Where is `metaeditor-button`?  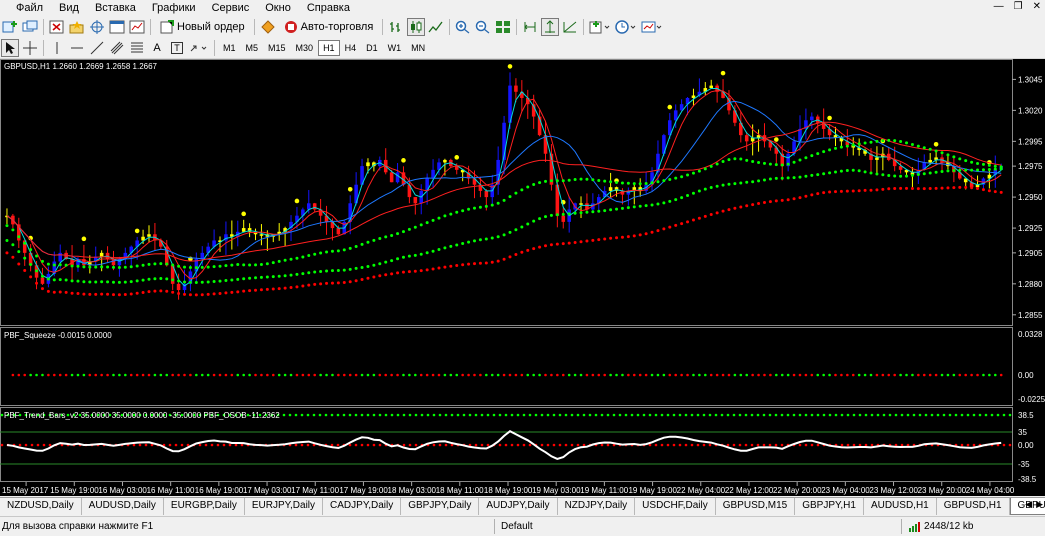 metaeditor-button is located at coordinates (268, 27).